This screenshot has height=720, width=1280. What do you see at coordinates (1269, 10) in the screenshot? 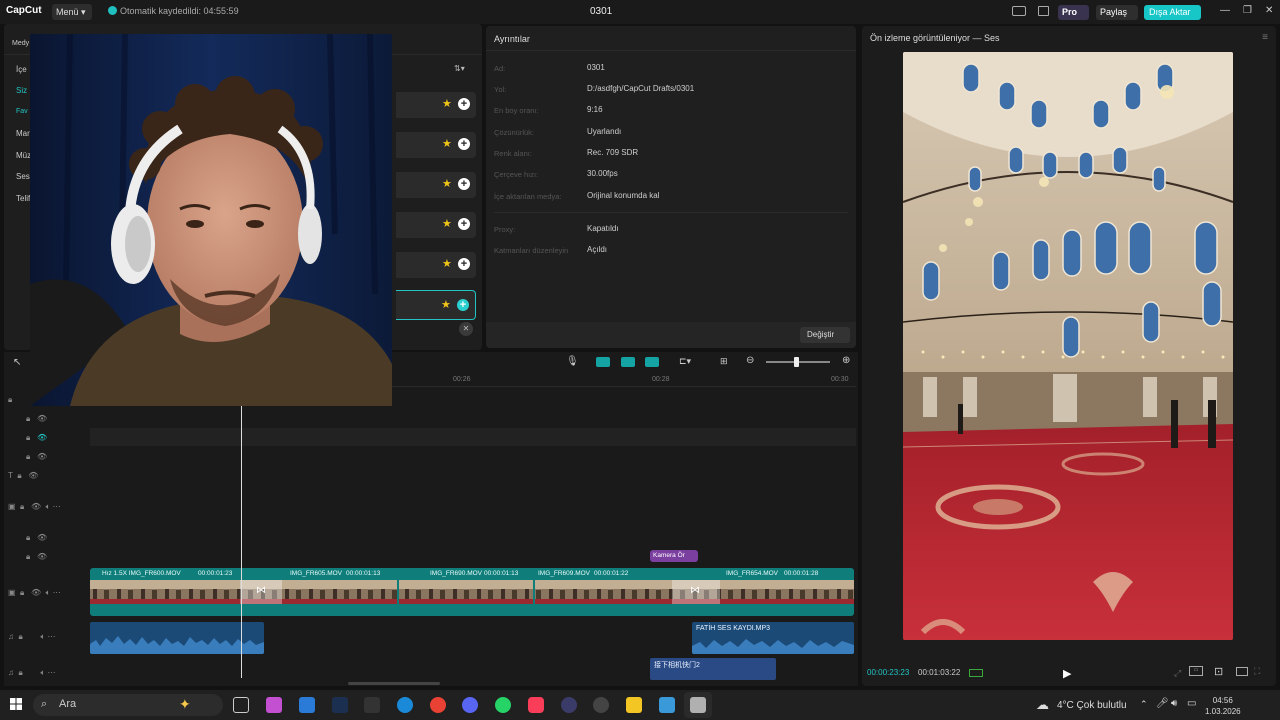
I see `close-icon: ✕` at bounding box center [1269, 10].